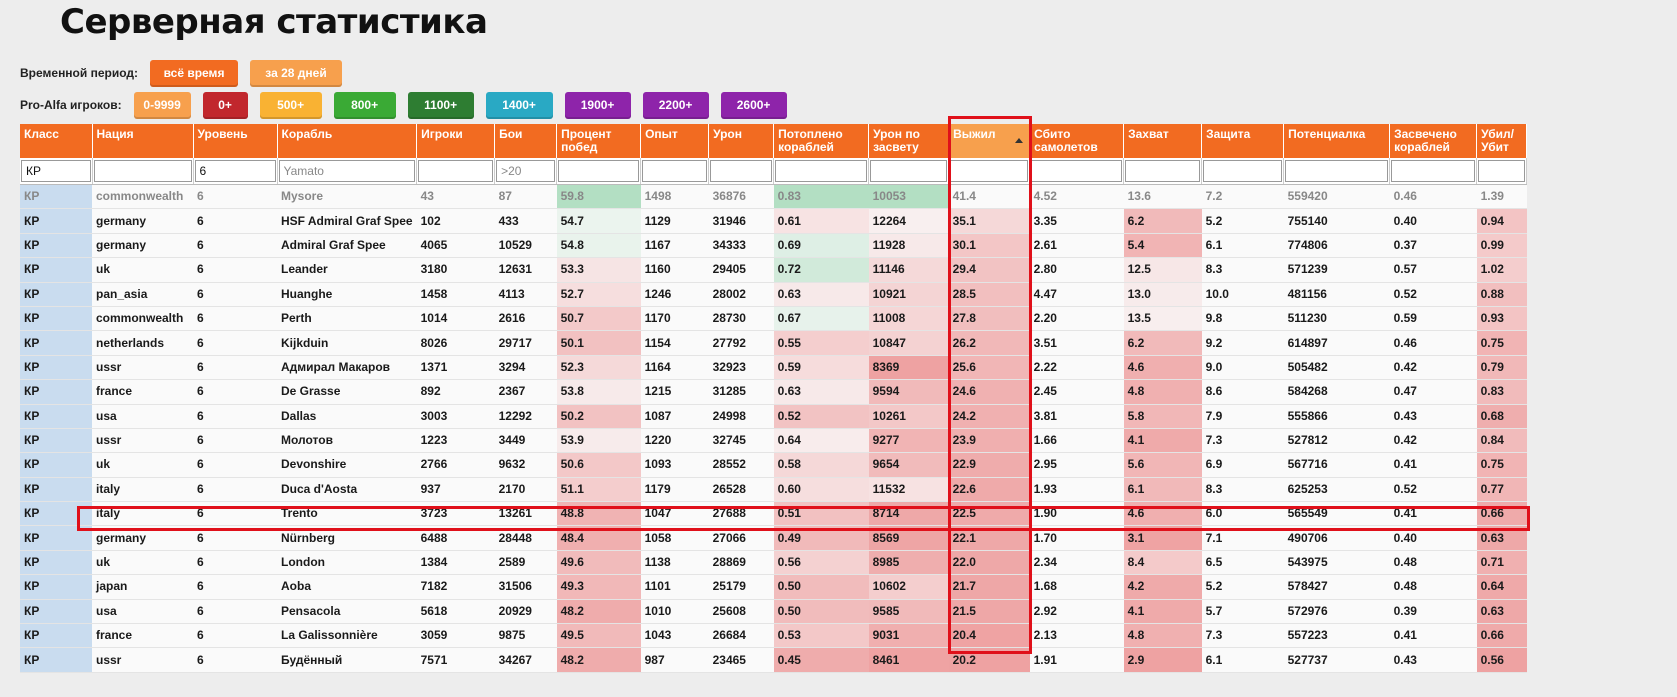 The height and width of the screenshot is (697, 1677). Describe the element at coordinates (1076, 294) in the screenshot. I see `cell-planes: 4.47` at that location.